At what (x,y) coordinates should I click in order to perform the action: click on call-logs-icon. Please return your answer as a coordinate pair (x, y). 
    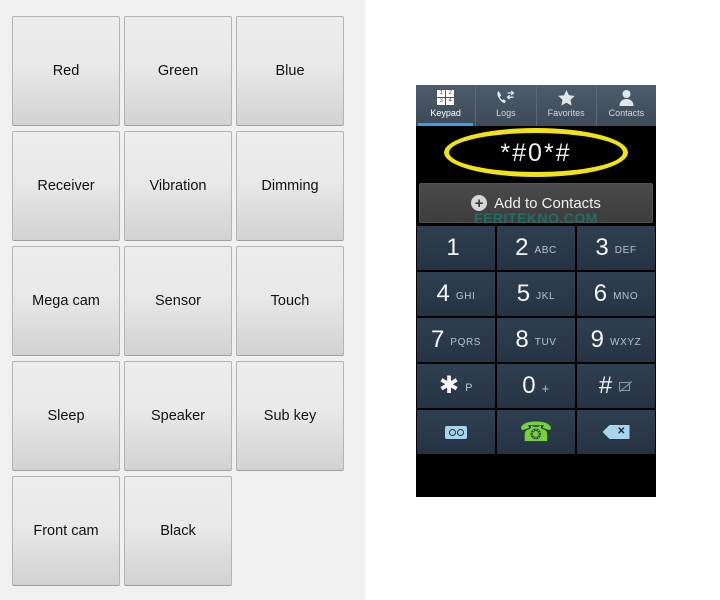
    Looking at the image, I should click on (505, 97).